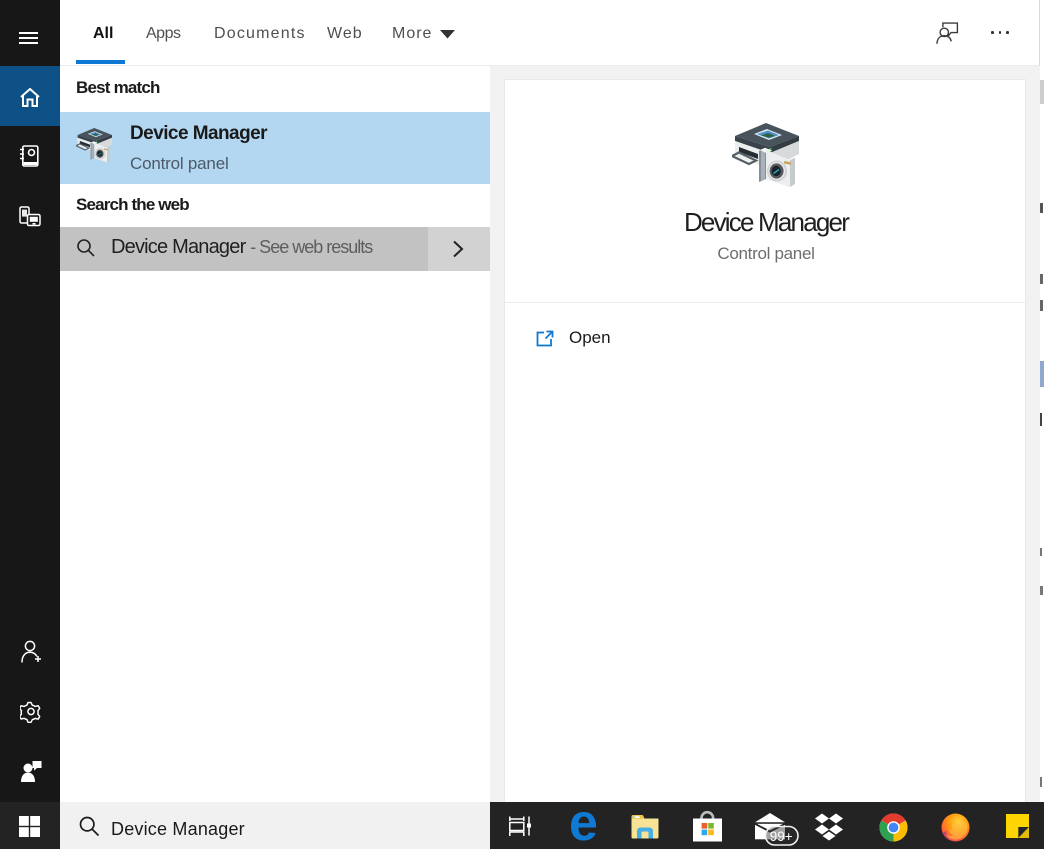  What do you see at coordinates (583, 827) in the screenshot?
I see `svg-text: e` at bounding box center [583, 827].